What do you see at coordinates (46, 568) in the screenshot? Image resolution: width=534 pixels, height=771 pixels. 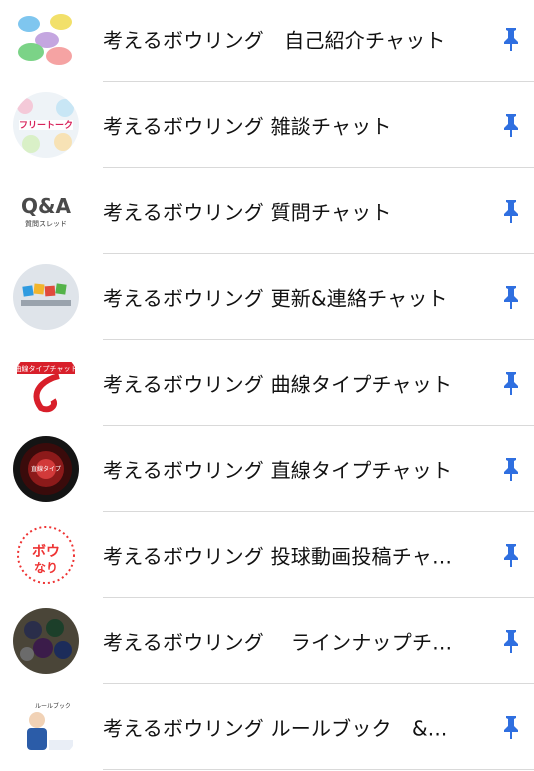 I see `svg-text: なり` at bounding box center [46, 568].